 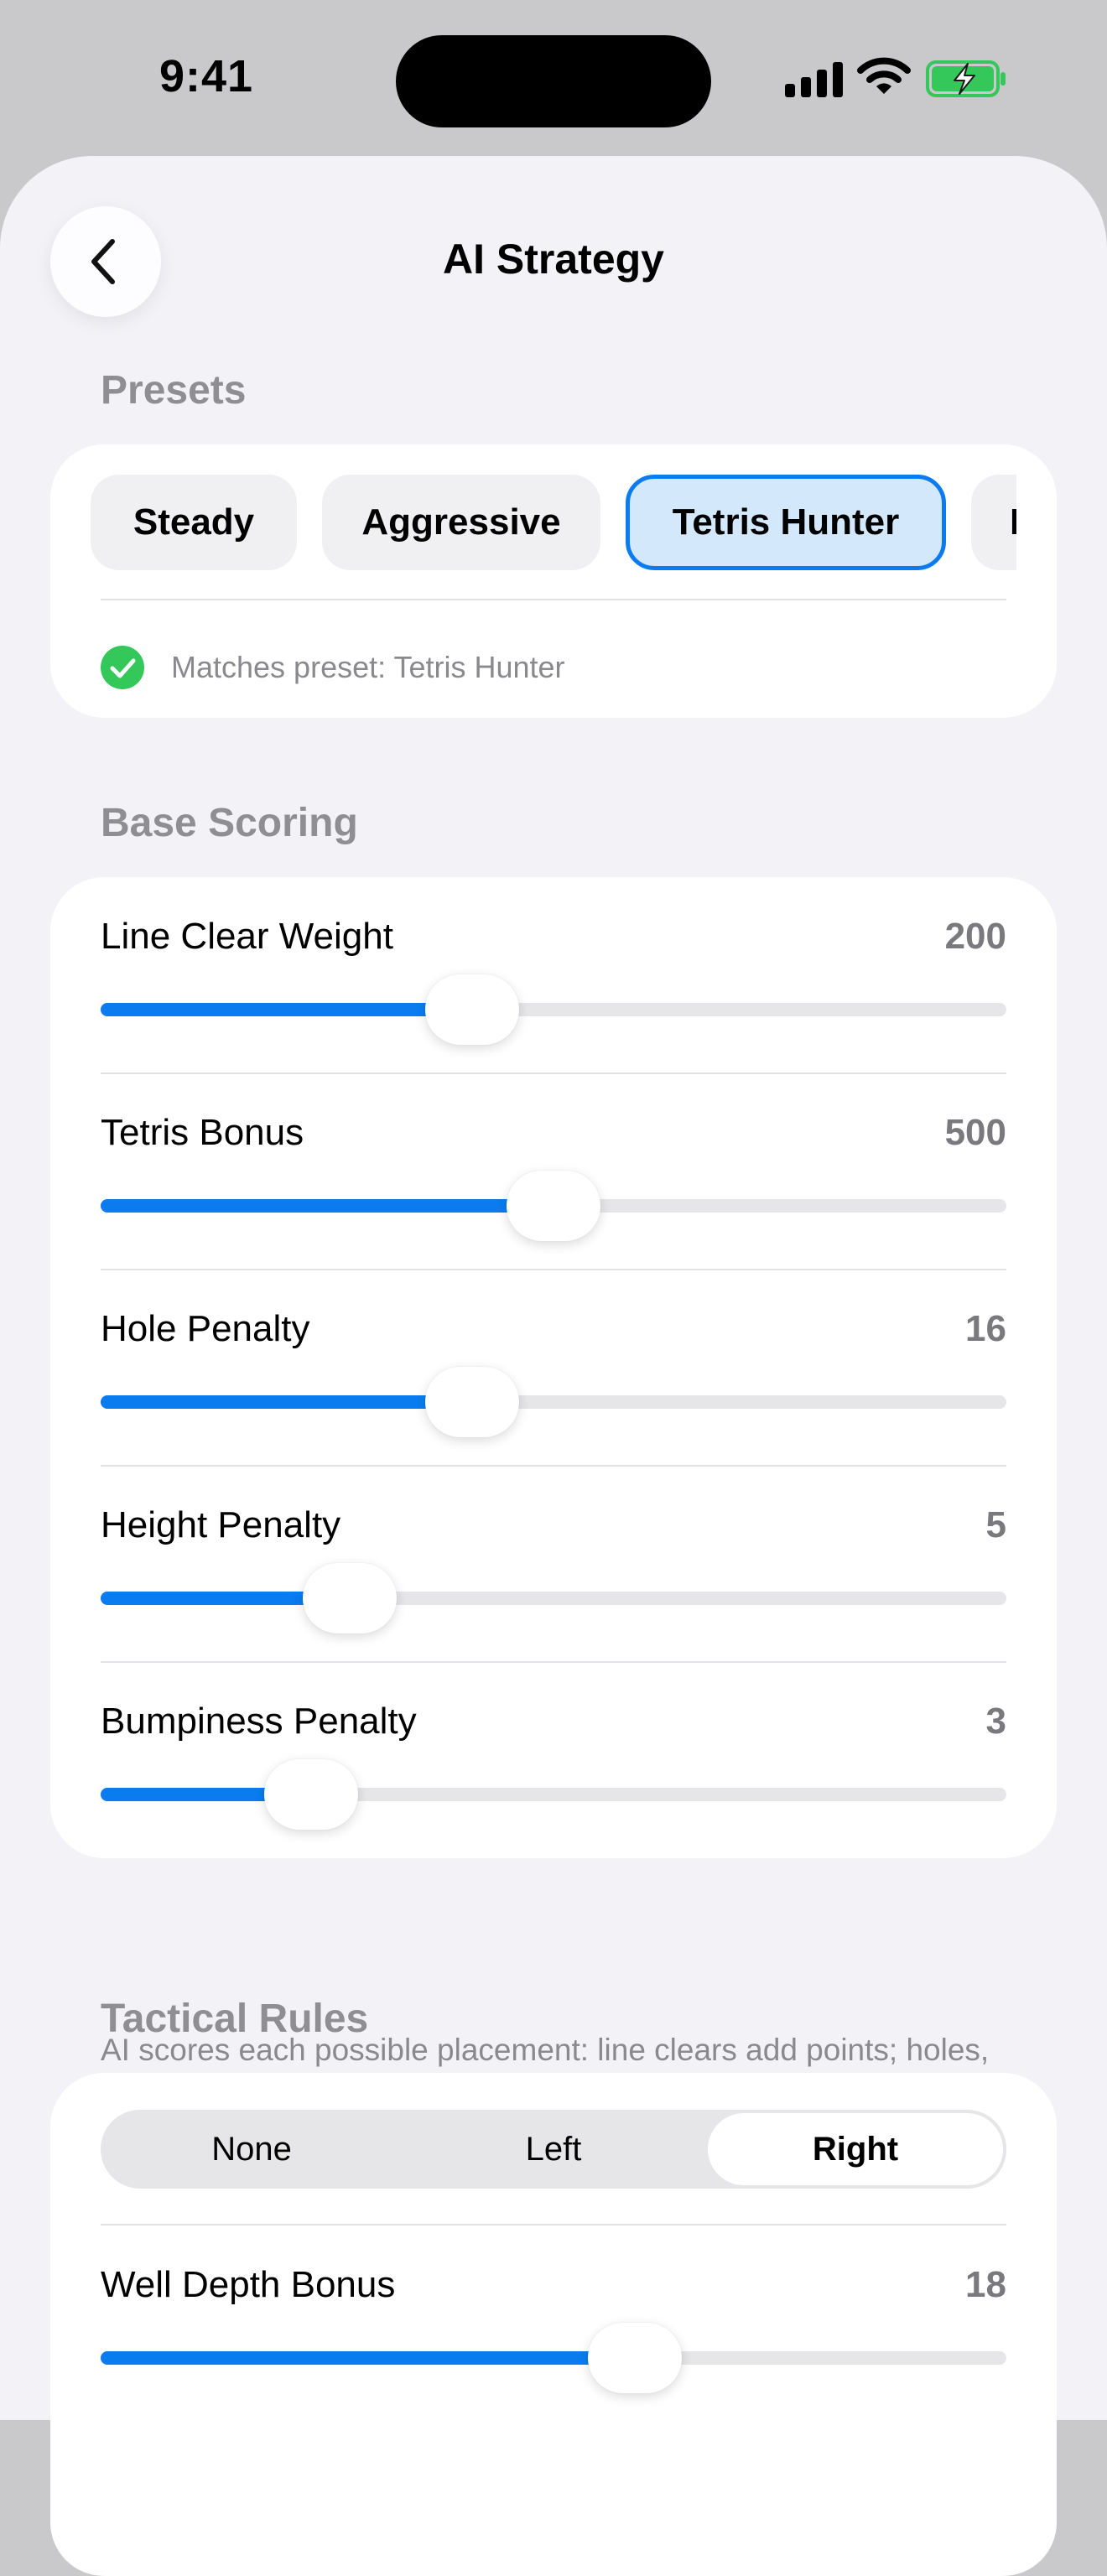 What do you see at coordinates (252, 2149) in the screenshot?
I see `segment-none: None` at bounding box center [252, 2149].